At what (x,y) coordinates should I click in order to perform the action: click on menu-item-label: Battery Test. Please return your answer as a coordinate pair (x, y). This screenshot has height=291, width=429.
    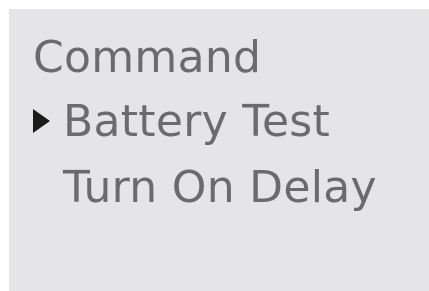
    Looking at the image, I should click on (197, 121).